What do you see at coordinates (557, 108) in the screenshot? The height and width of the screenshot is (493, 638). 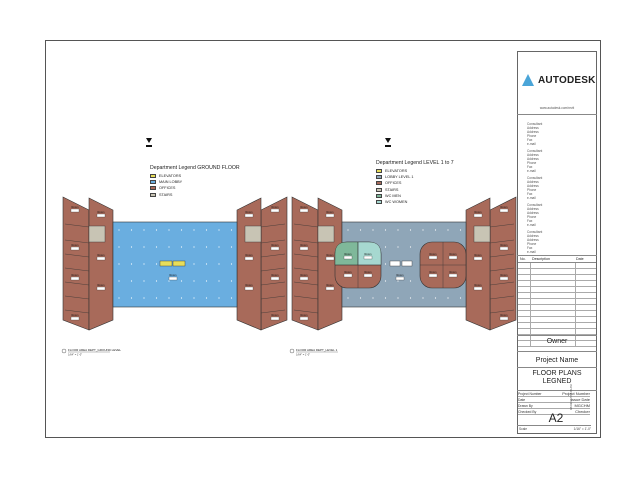 I see `brand-url: www.autodesk.com/revit` at bounding box center [557, 108].